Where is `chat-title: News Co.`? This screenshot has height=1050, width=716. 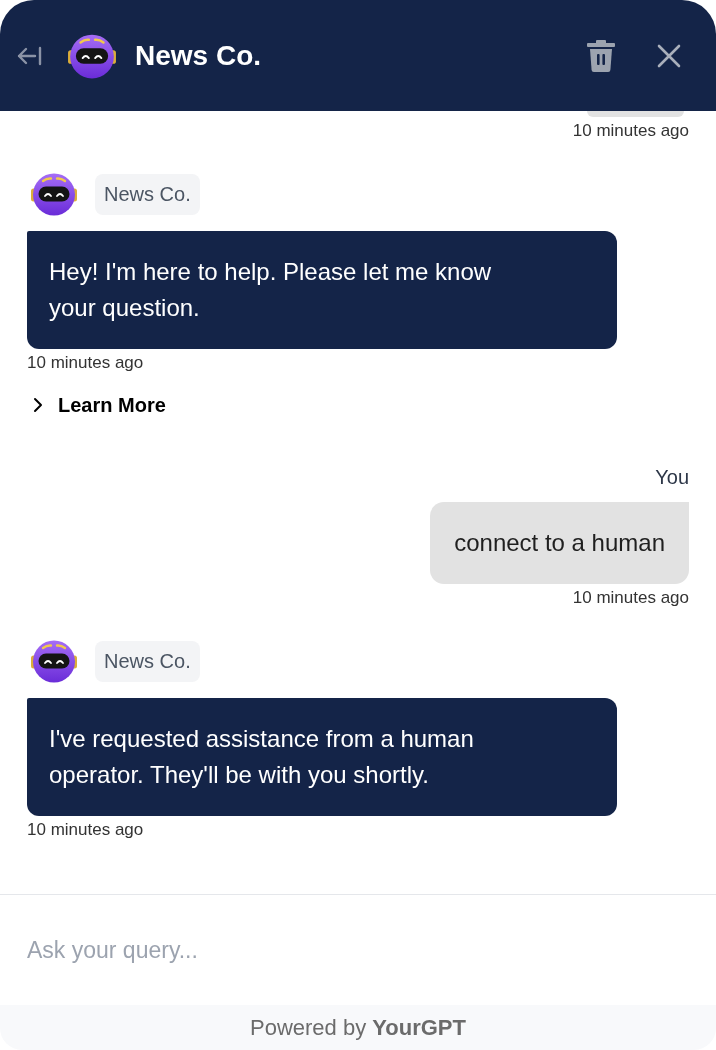
chat-title: News Co. is located at coordinates (198, 55).